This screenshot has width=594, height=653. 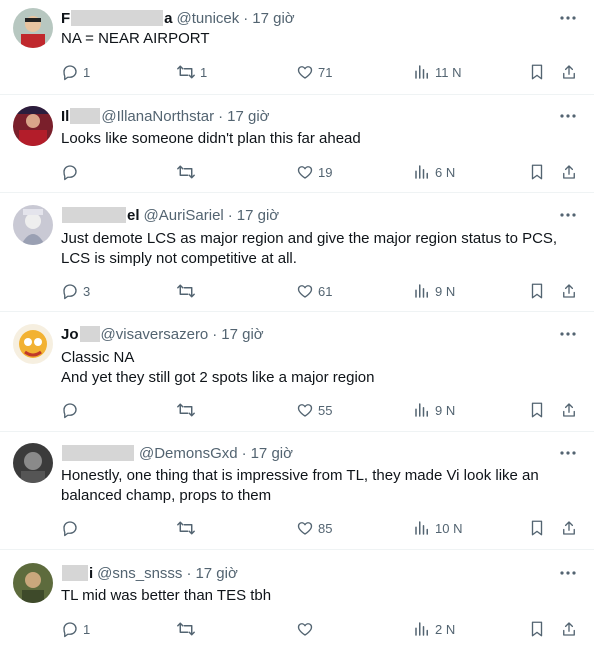 What do you see at coordinates (133, 215) in the screenshot?
I see `display-name-end: el` at bounding box center [133, 215].